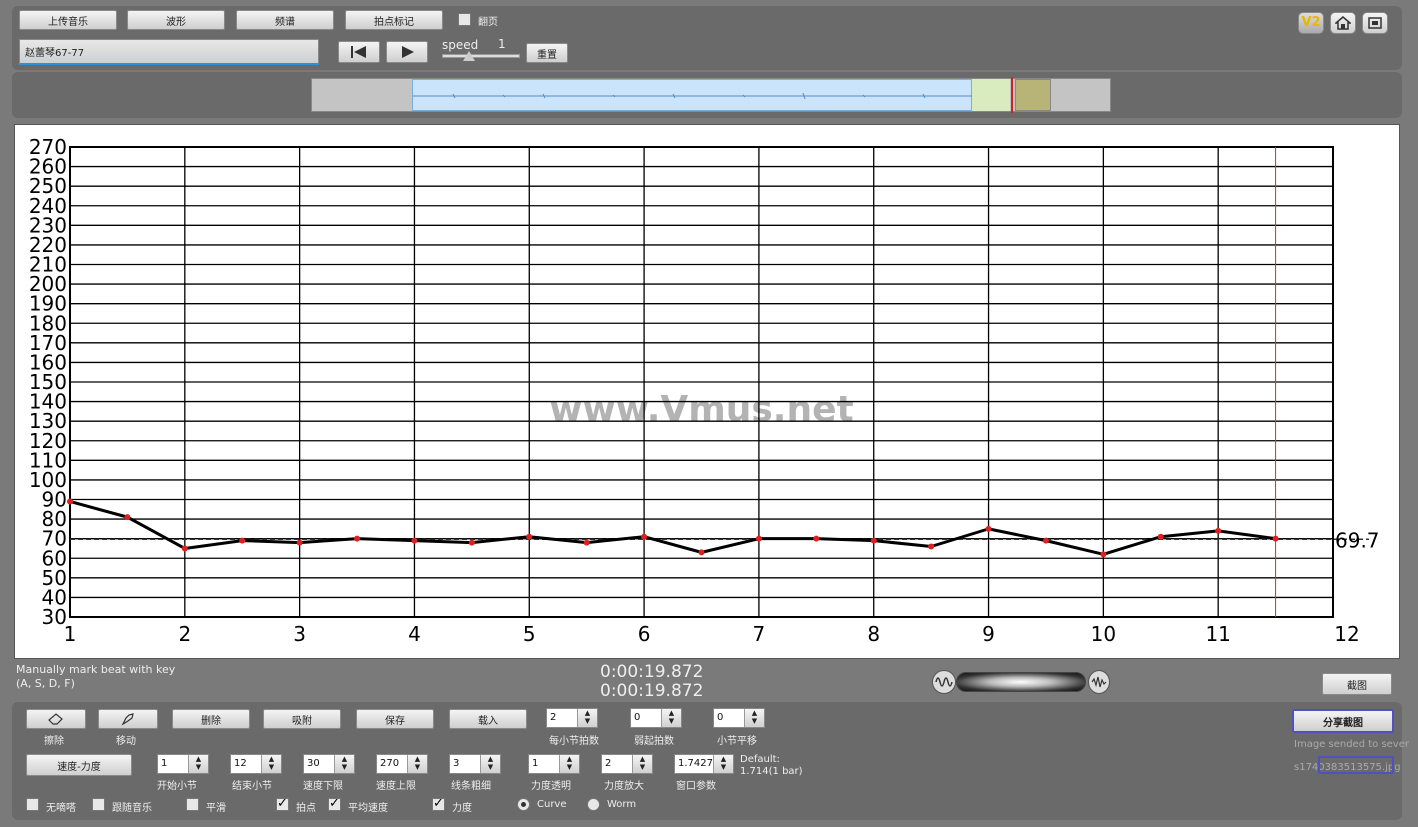 This screenshot has height=827, width=1418. What do you see at coordinates (299, 634) in the screenshot?
I see `x-tick-label: 3` at bounding box center [299, 634].